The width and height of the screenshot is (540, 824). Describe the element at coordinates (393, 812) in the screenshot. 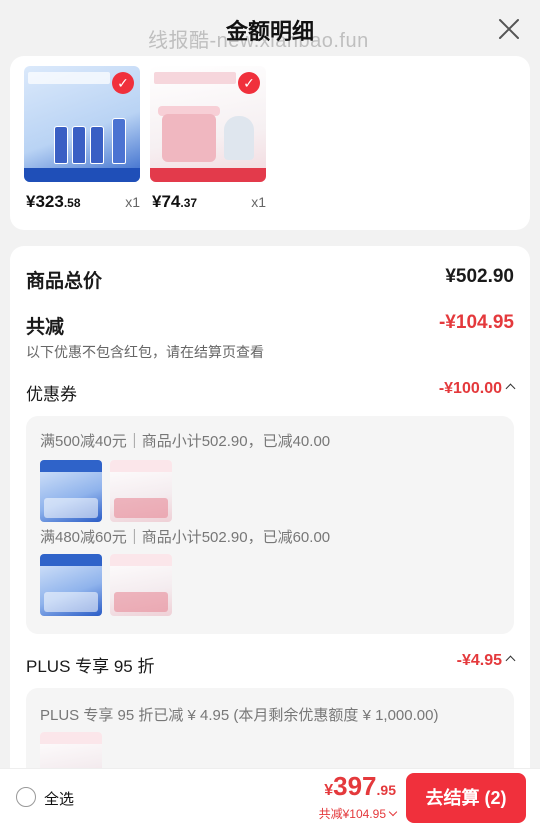

I see `chevron-down-icon` at that location.